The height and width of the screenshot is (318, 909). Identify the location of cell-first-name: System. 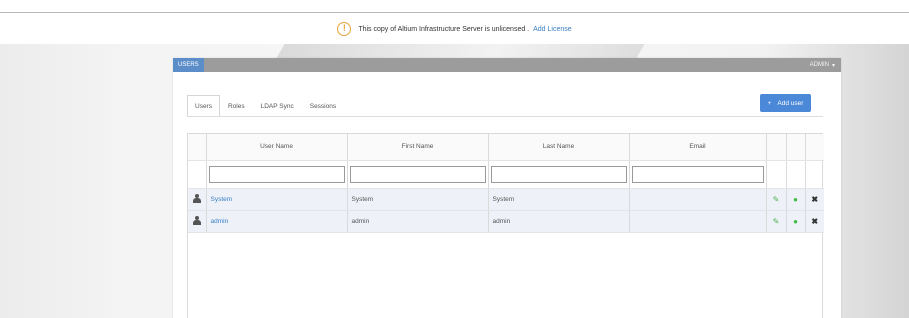
(418, 199).